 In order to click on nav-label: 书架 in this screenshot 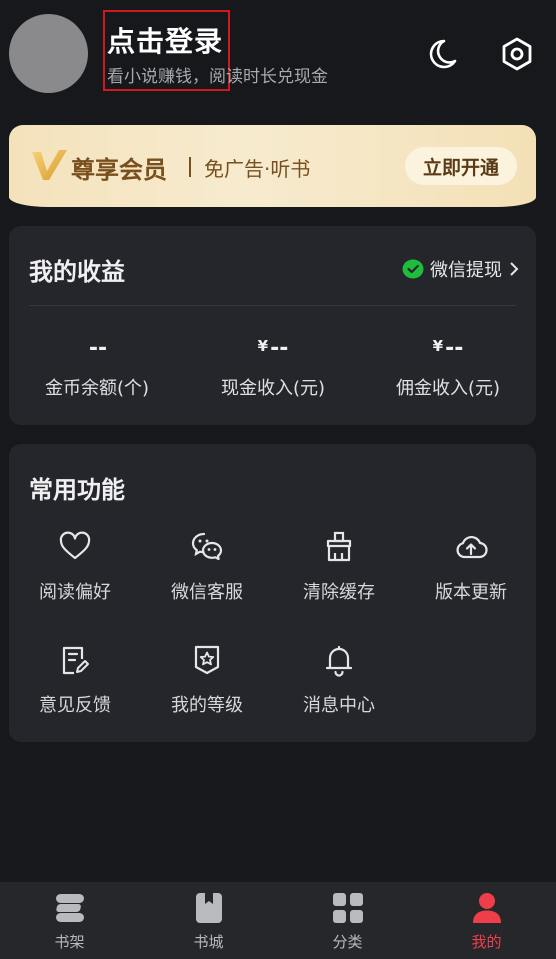, I will do `click(69, 942)`.